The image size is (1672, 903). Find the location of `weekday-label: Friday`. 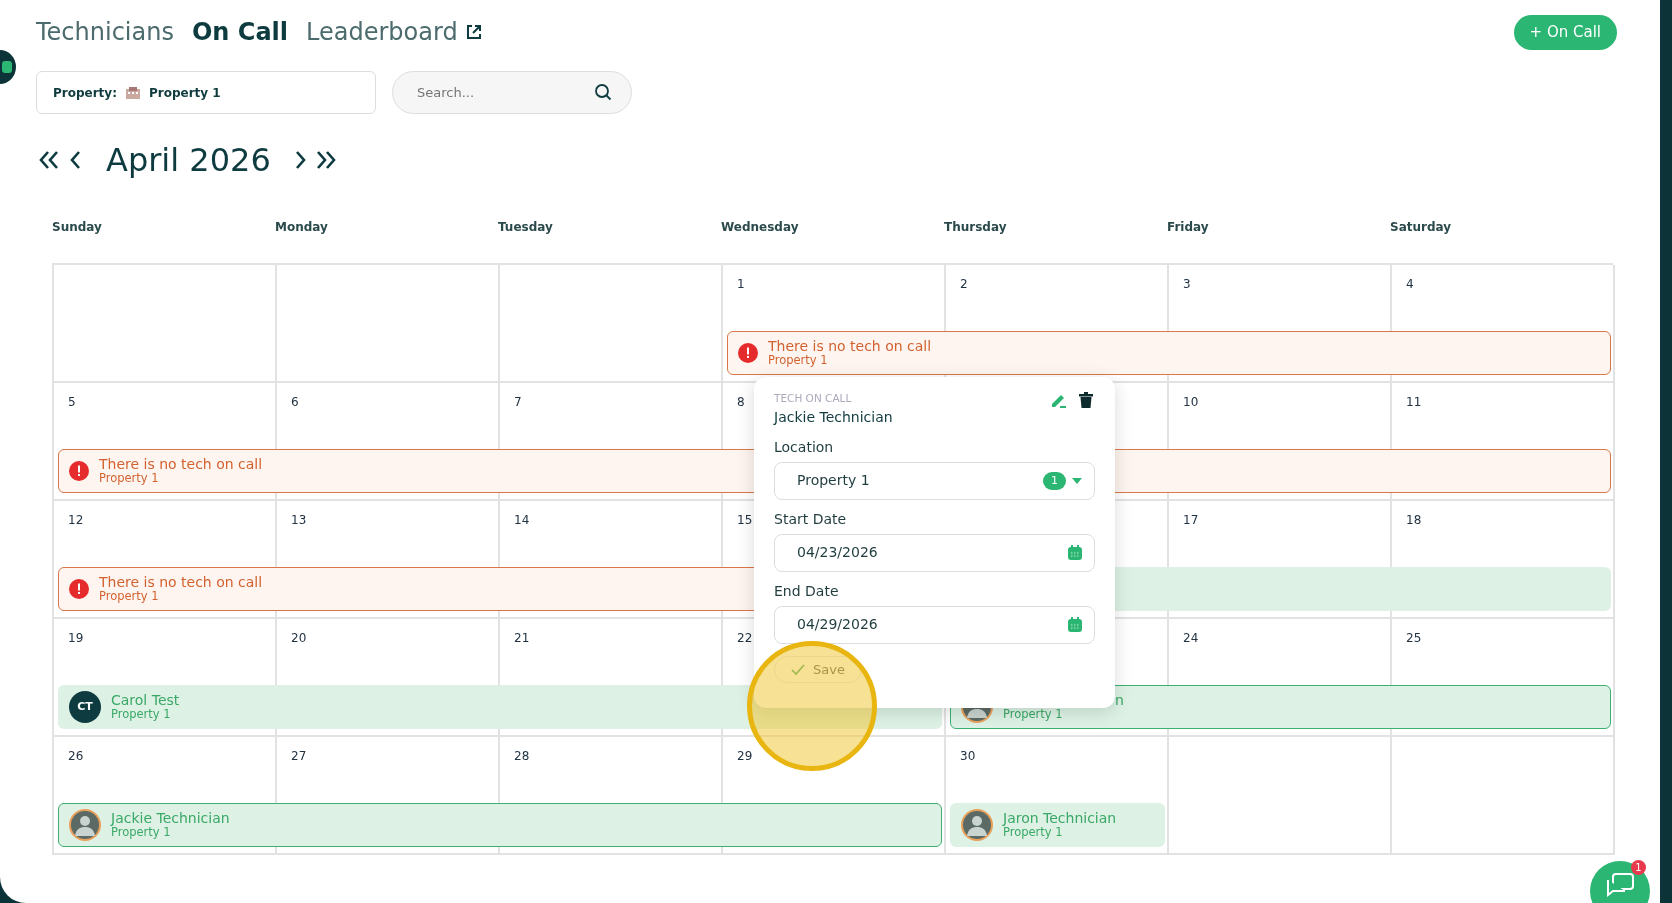

weekday-label: Friday is located at coordinates (1188, 227).